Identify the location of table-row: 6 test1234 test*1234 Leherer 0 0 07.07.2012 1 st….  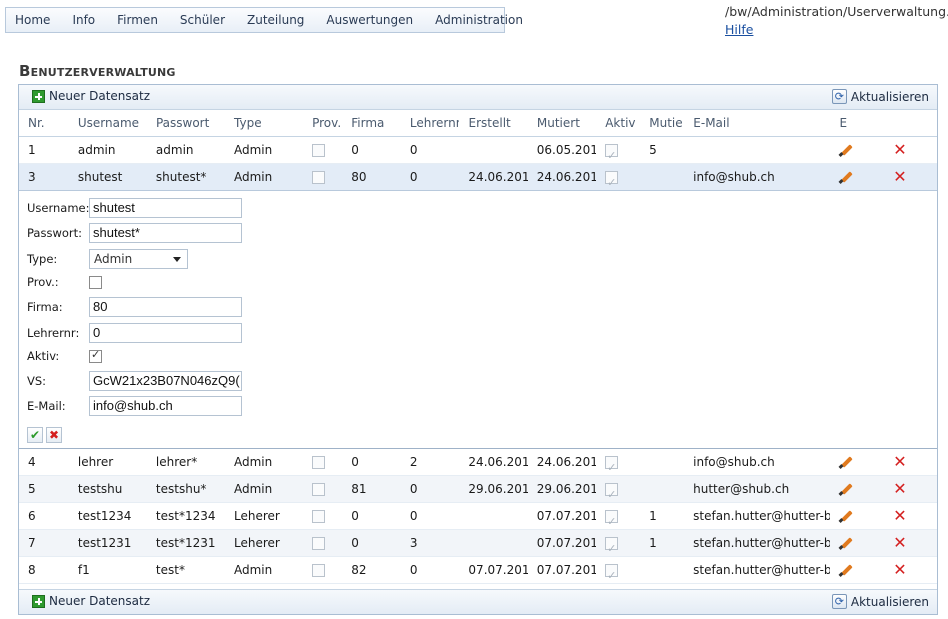
(478, 516).